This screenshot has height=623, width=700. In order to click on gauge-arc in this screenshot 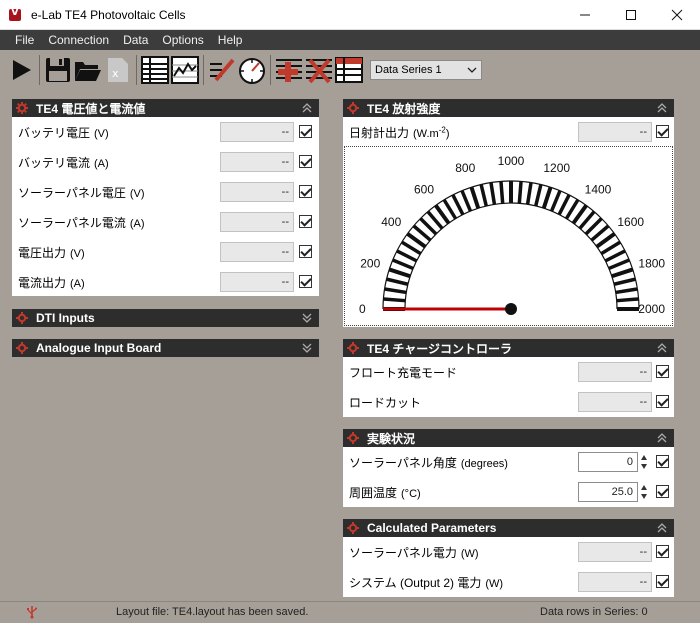, I will do `click(511, 256)`.